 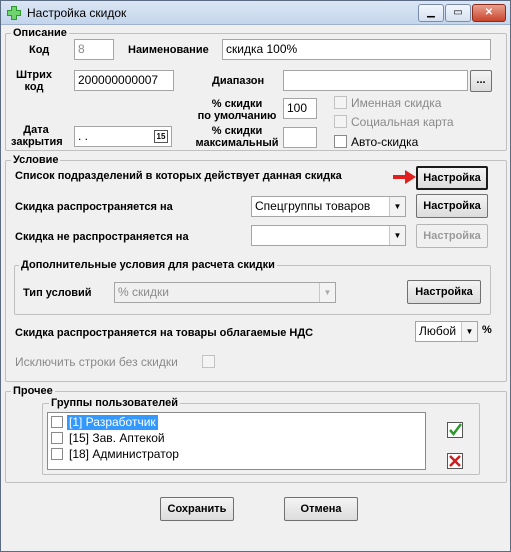 What do you see at coordinates (313, 206) in the screenshot?
I see `applies-to-value: Спецгруппы товаров` at bounding box center [313, 206].